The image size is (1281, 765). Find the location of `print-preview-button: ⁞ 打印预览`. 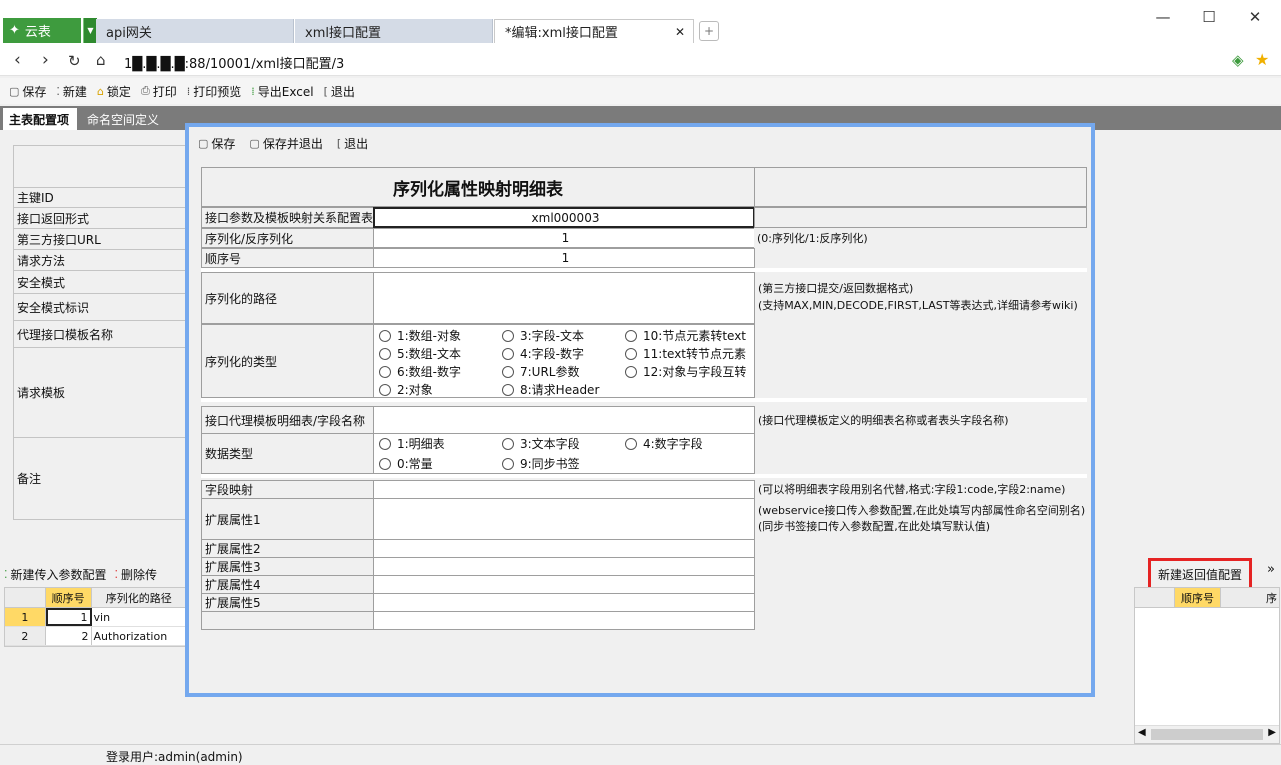

print-preview-button: ⁞ 打印预览 is located at coordinates (214, 91).